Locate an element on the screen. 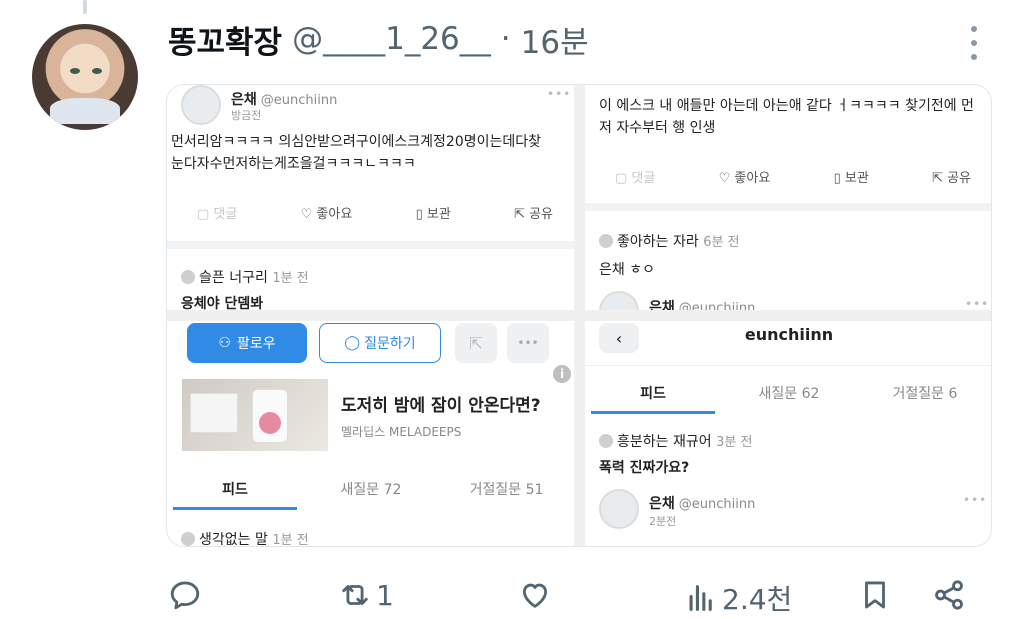 This screenshot has width=1024, height=619. reply-button is located at coordinates (185, 595).